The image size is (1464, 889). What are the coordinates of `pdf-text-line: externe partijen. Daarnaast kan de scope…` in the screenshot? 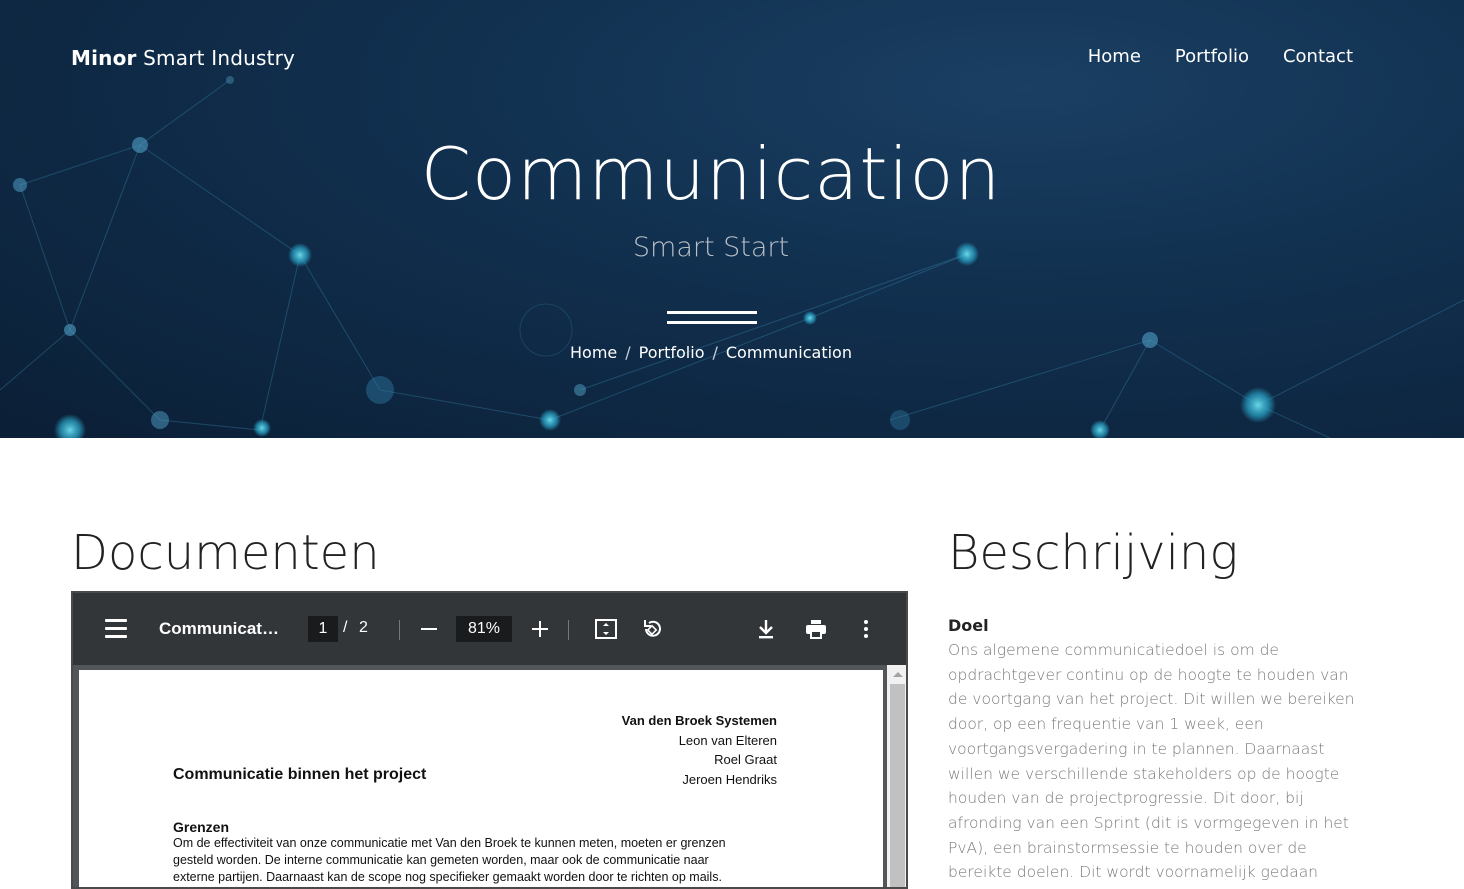 It's located at (447, 877).